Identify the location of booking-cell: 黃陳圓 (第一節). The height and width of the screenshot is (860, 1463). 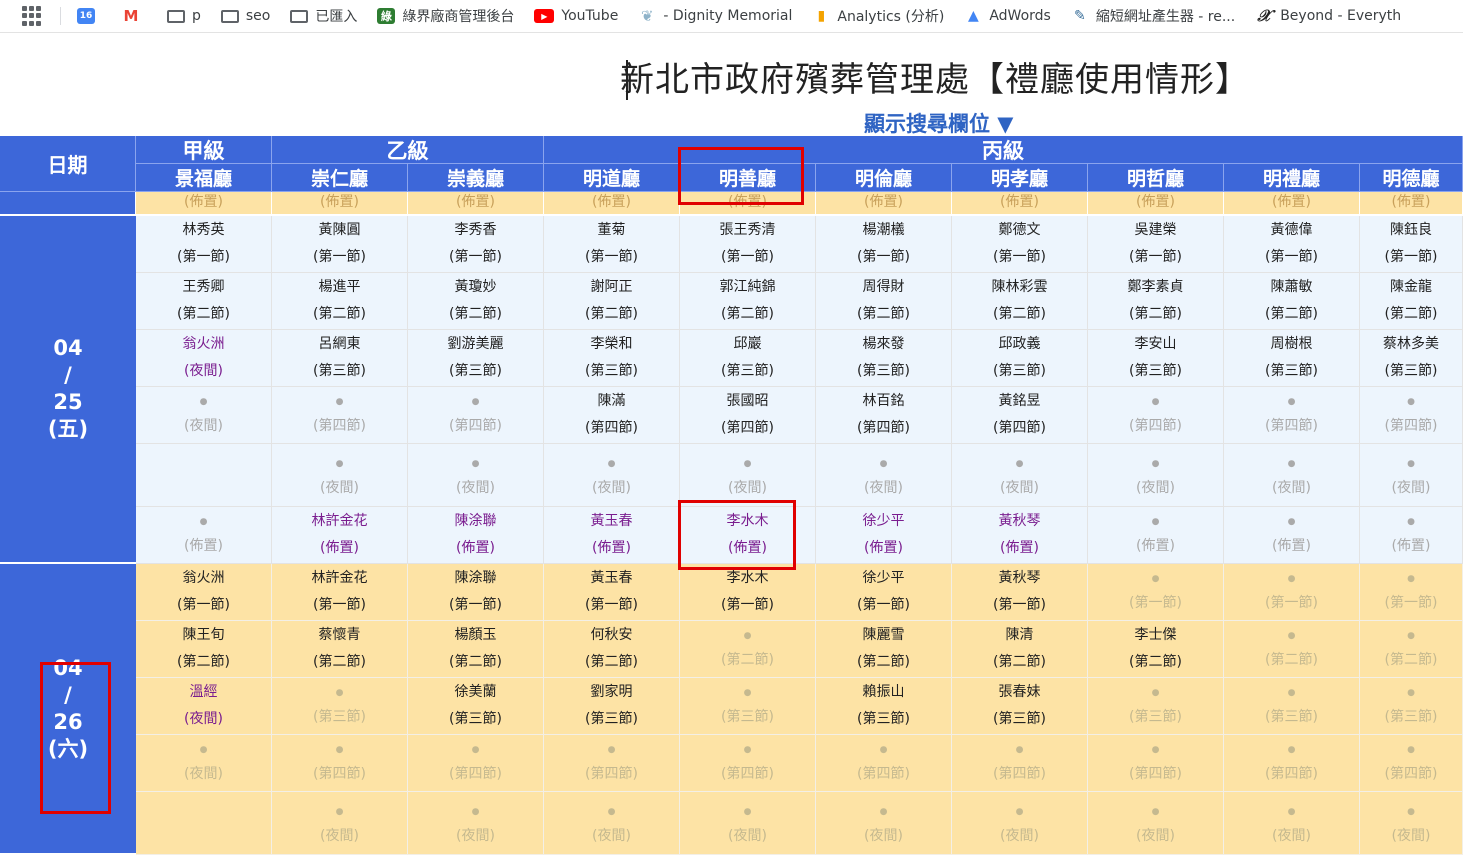
(340, 244).